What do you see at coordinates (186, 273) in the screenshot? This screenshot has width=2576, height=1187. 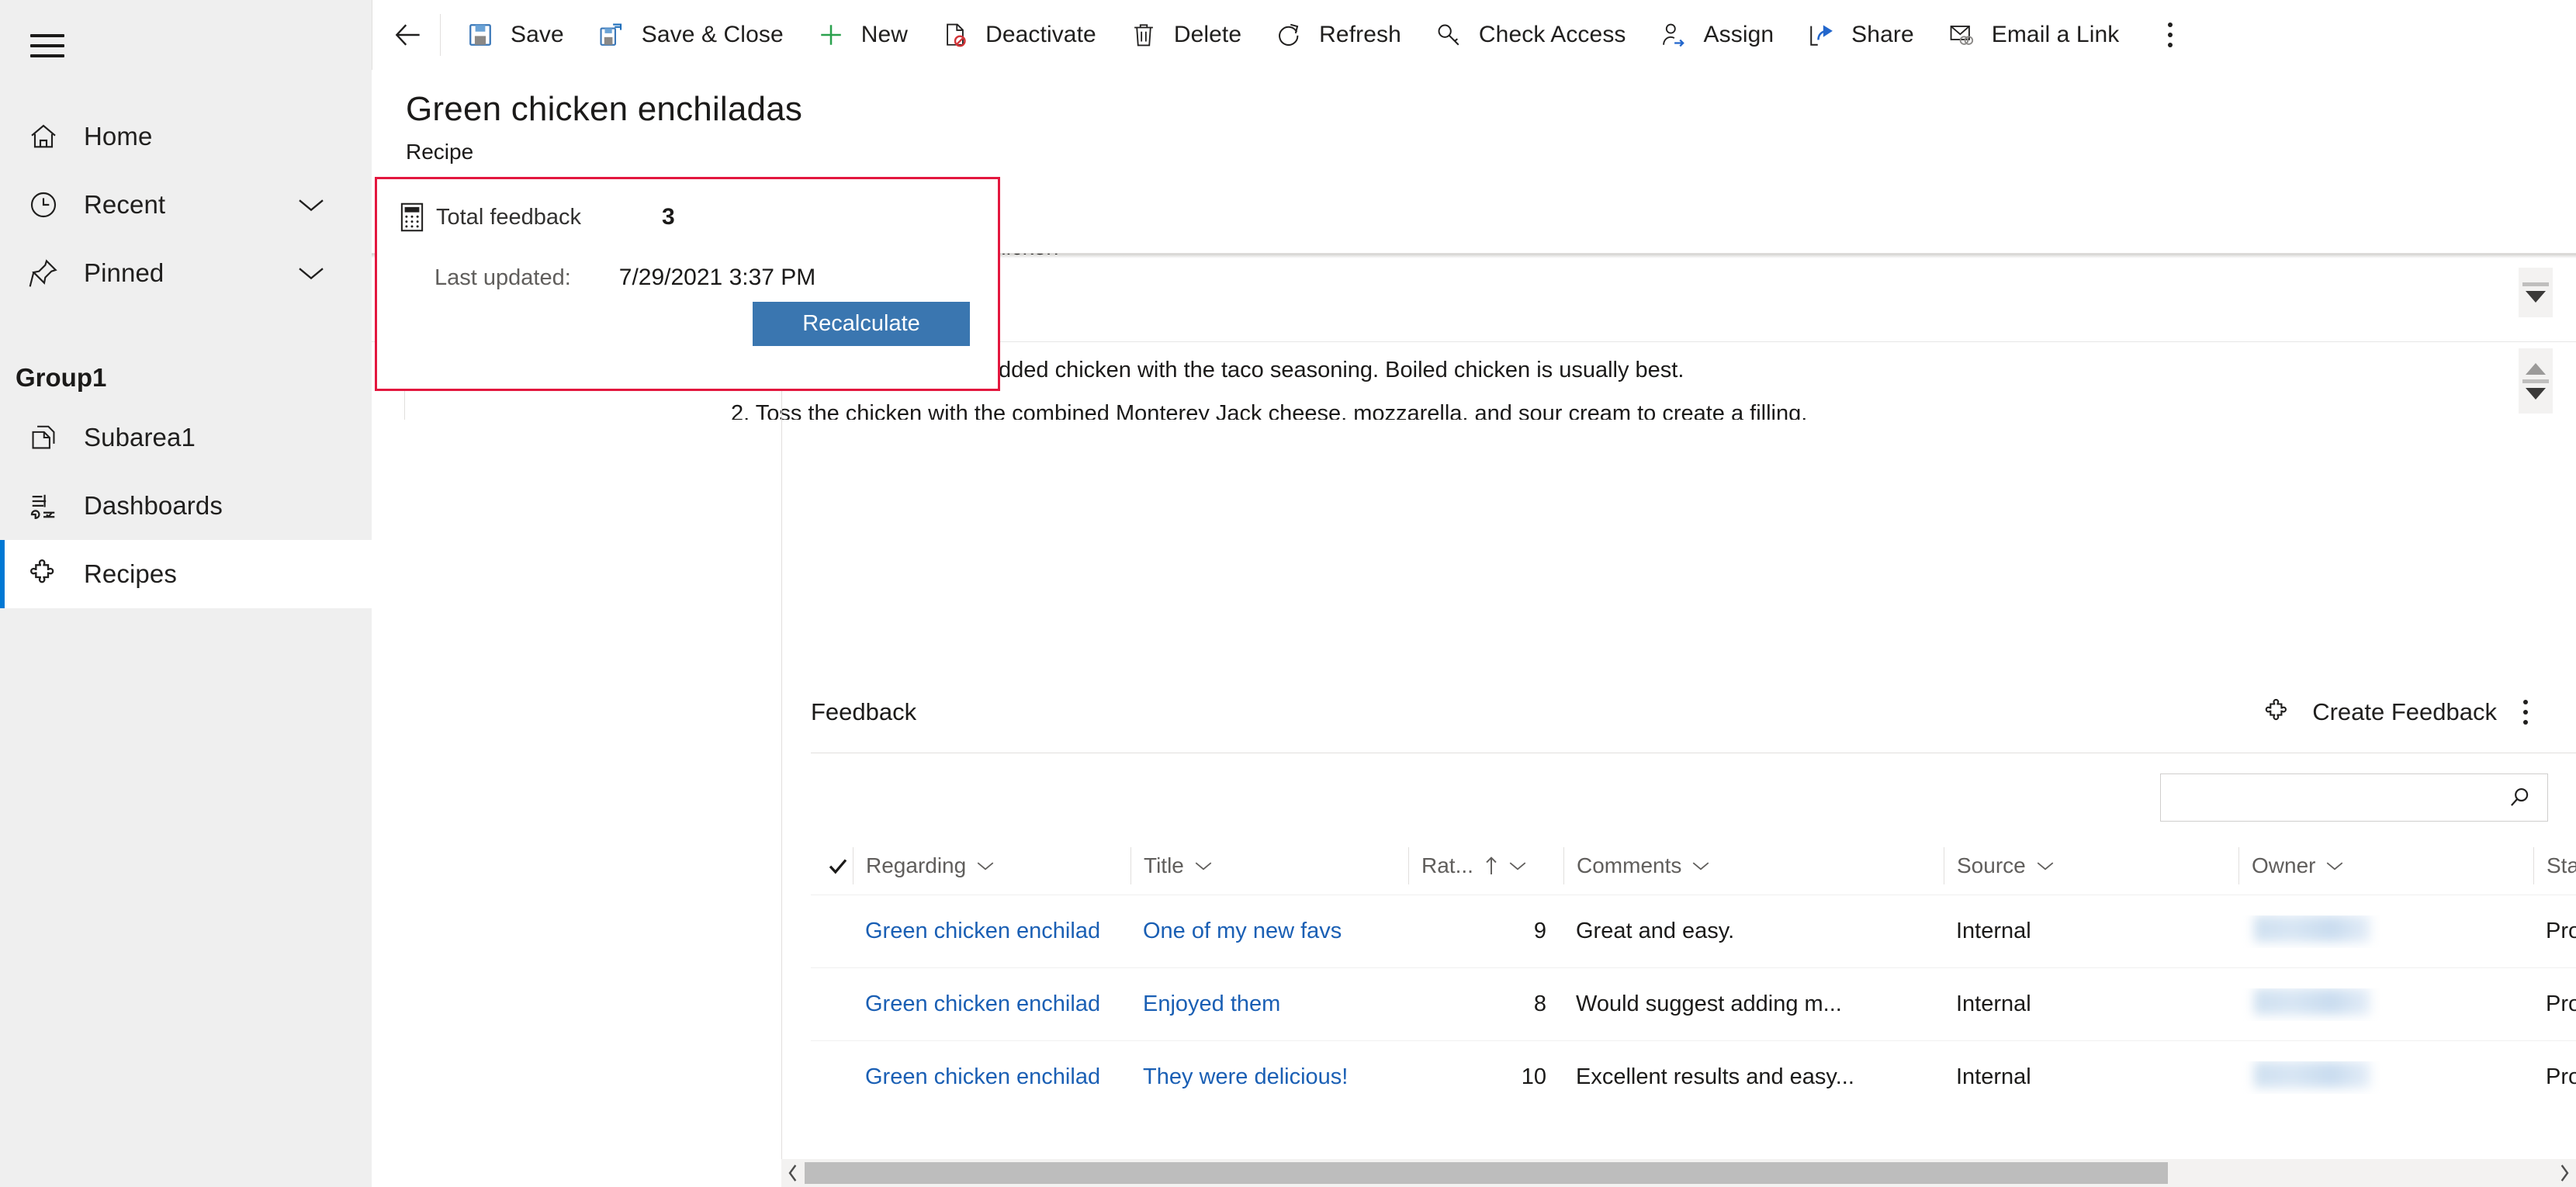 I see `sidebar-item-pinned: Pinned` at bounding box center [186, 273].